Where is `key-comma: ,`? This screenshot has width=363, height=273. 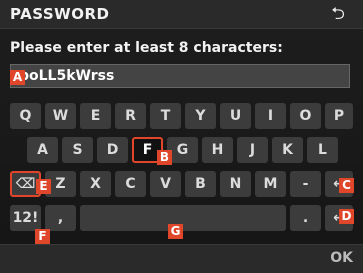 key-comma: , is located at coordinates (60, 218).